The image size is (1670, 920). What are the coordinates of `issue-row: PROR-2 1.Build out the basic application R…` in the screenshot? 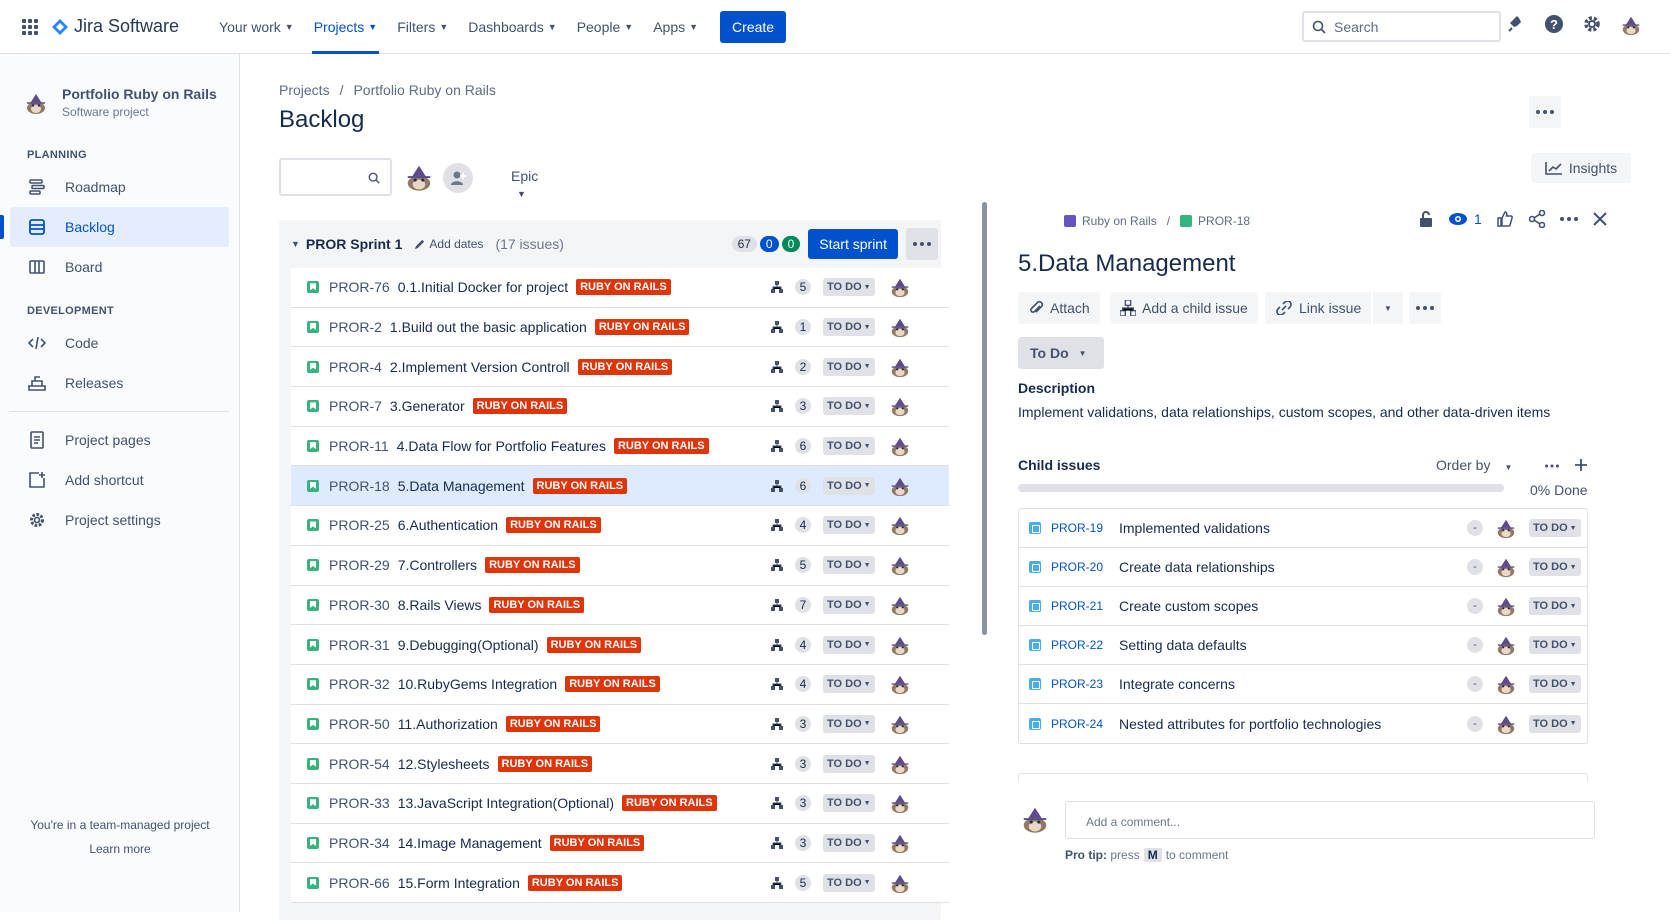 It's located at (620, 328).